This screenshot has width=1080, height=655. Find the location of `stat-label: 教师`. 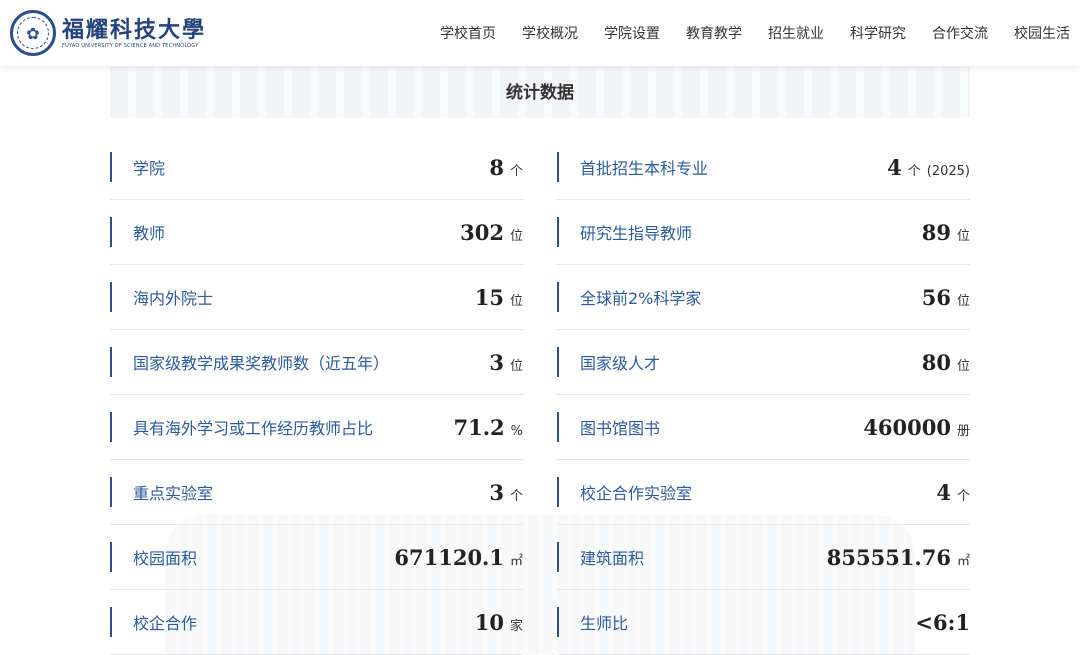

stat-label: 教师 is located at coordinates (149, 233).